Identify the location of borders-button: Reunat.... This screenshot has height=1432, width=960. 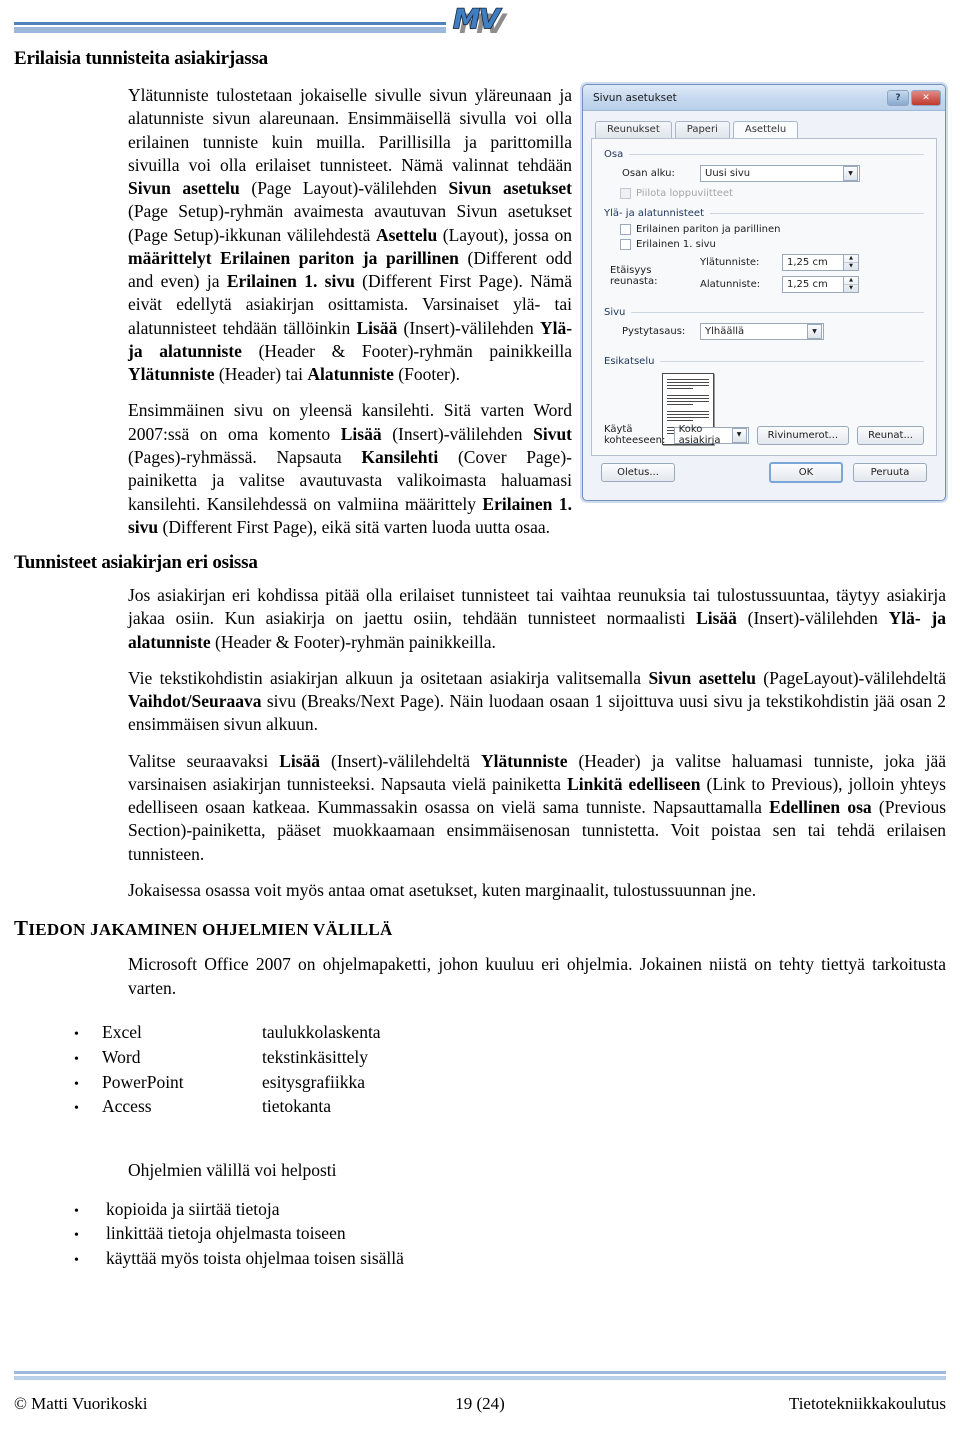
(890, 435).